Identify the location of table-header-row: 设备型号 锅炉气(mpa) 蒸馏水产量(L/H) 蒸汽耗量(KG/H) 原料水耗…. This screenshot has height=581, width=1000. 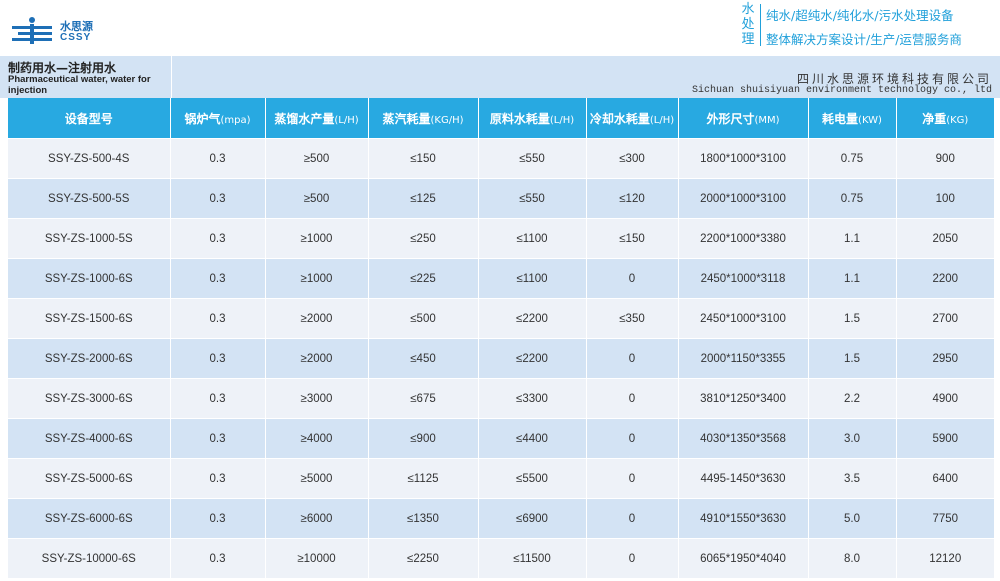
(501, 118).